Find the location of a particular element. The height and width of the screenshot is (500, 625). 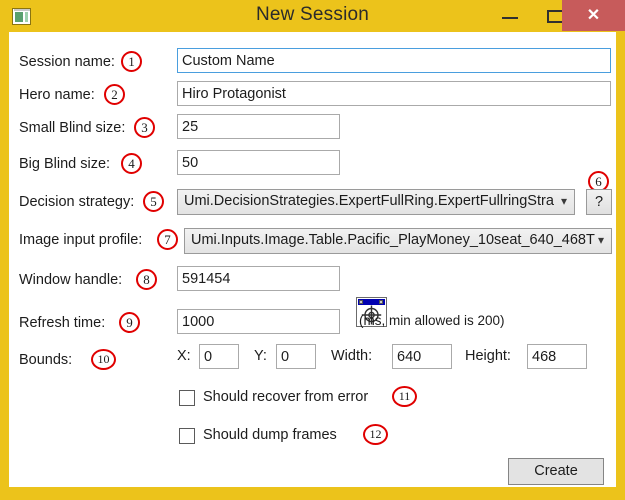

bounds-width-input is located at coordinates (422, 356).